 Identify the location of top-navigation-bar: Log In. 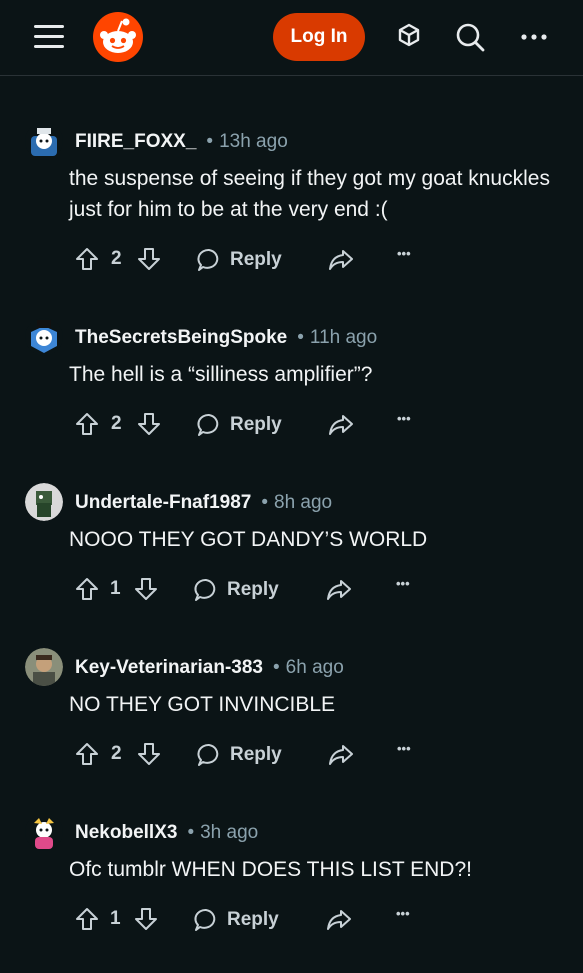
(291, 38).